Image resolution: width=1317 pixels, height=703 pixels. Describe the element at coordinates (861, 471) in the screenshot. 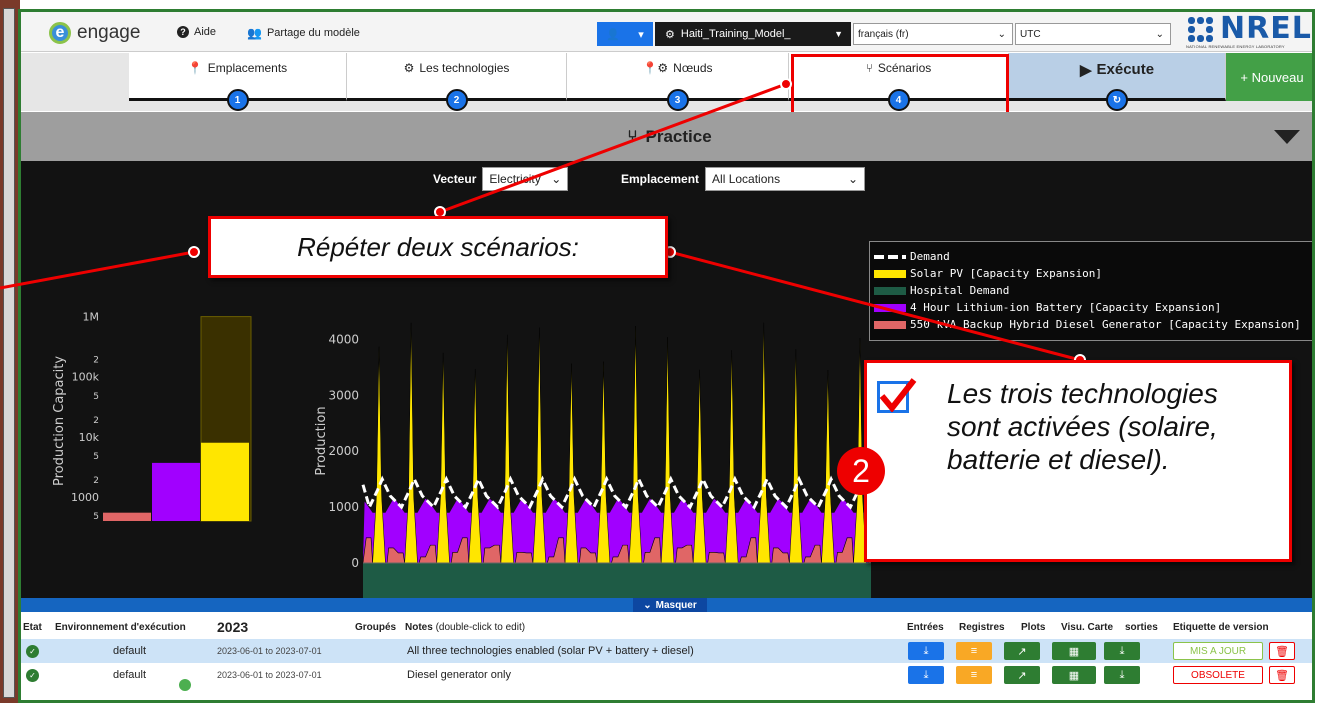

I see `step-number-badge: 2` at that location.